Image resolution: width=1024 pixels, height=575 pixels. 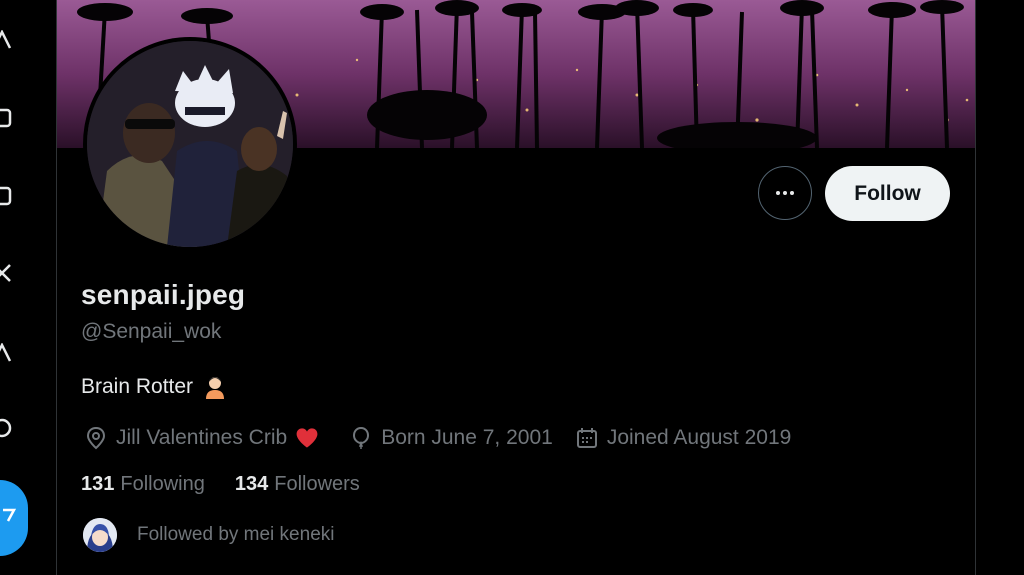 I want to click on person-emoji-icon, so click(x=215, y=388).